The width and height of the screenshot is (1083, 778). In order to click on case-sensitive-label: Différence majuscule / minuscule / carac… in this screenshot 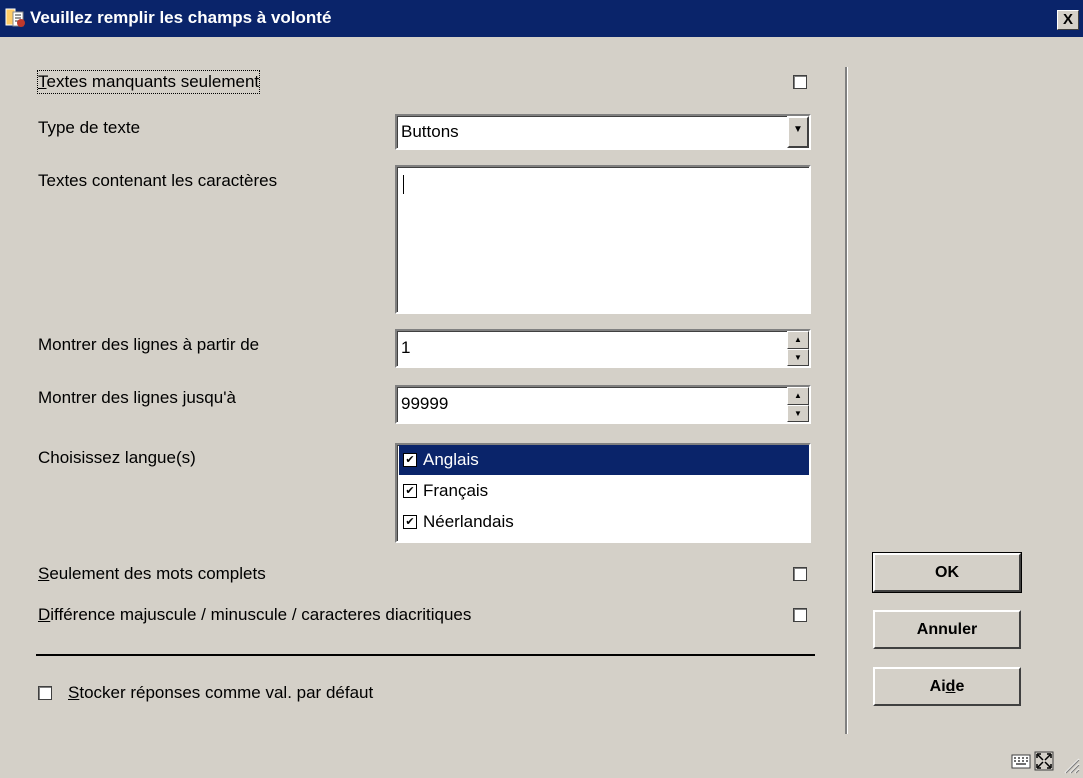, I will do `click(255, 614)`.